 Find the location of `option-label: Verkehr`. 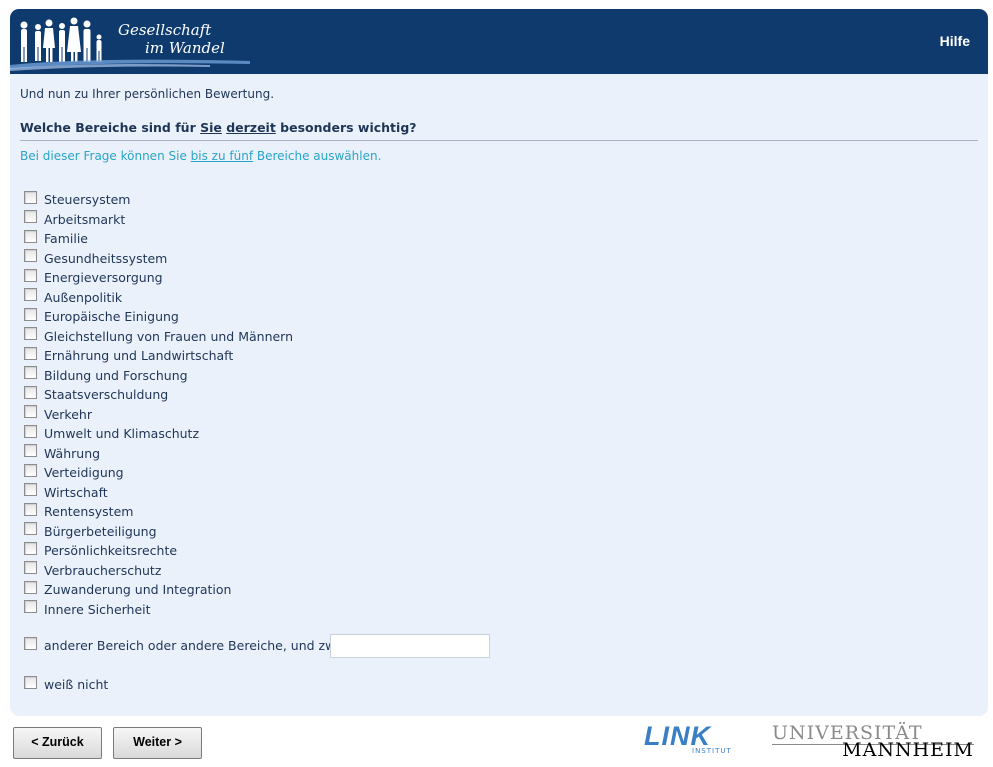

option-label: Verkehr is located at coordinates (68, 414).